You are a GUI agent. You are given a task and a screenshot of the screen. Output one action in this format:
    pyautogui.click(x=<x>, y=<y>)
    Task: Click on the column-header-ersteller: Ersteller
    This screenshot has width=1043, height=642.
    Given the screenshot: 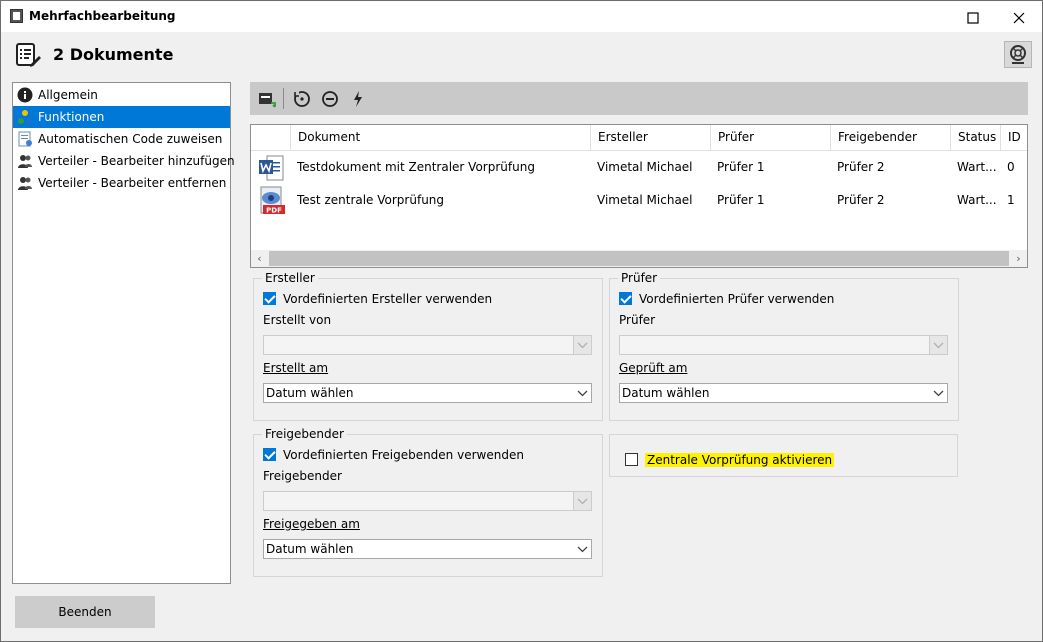 What is the action you would take?
    pyautogui.click(x=650, y=137)
    